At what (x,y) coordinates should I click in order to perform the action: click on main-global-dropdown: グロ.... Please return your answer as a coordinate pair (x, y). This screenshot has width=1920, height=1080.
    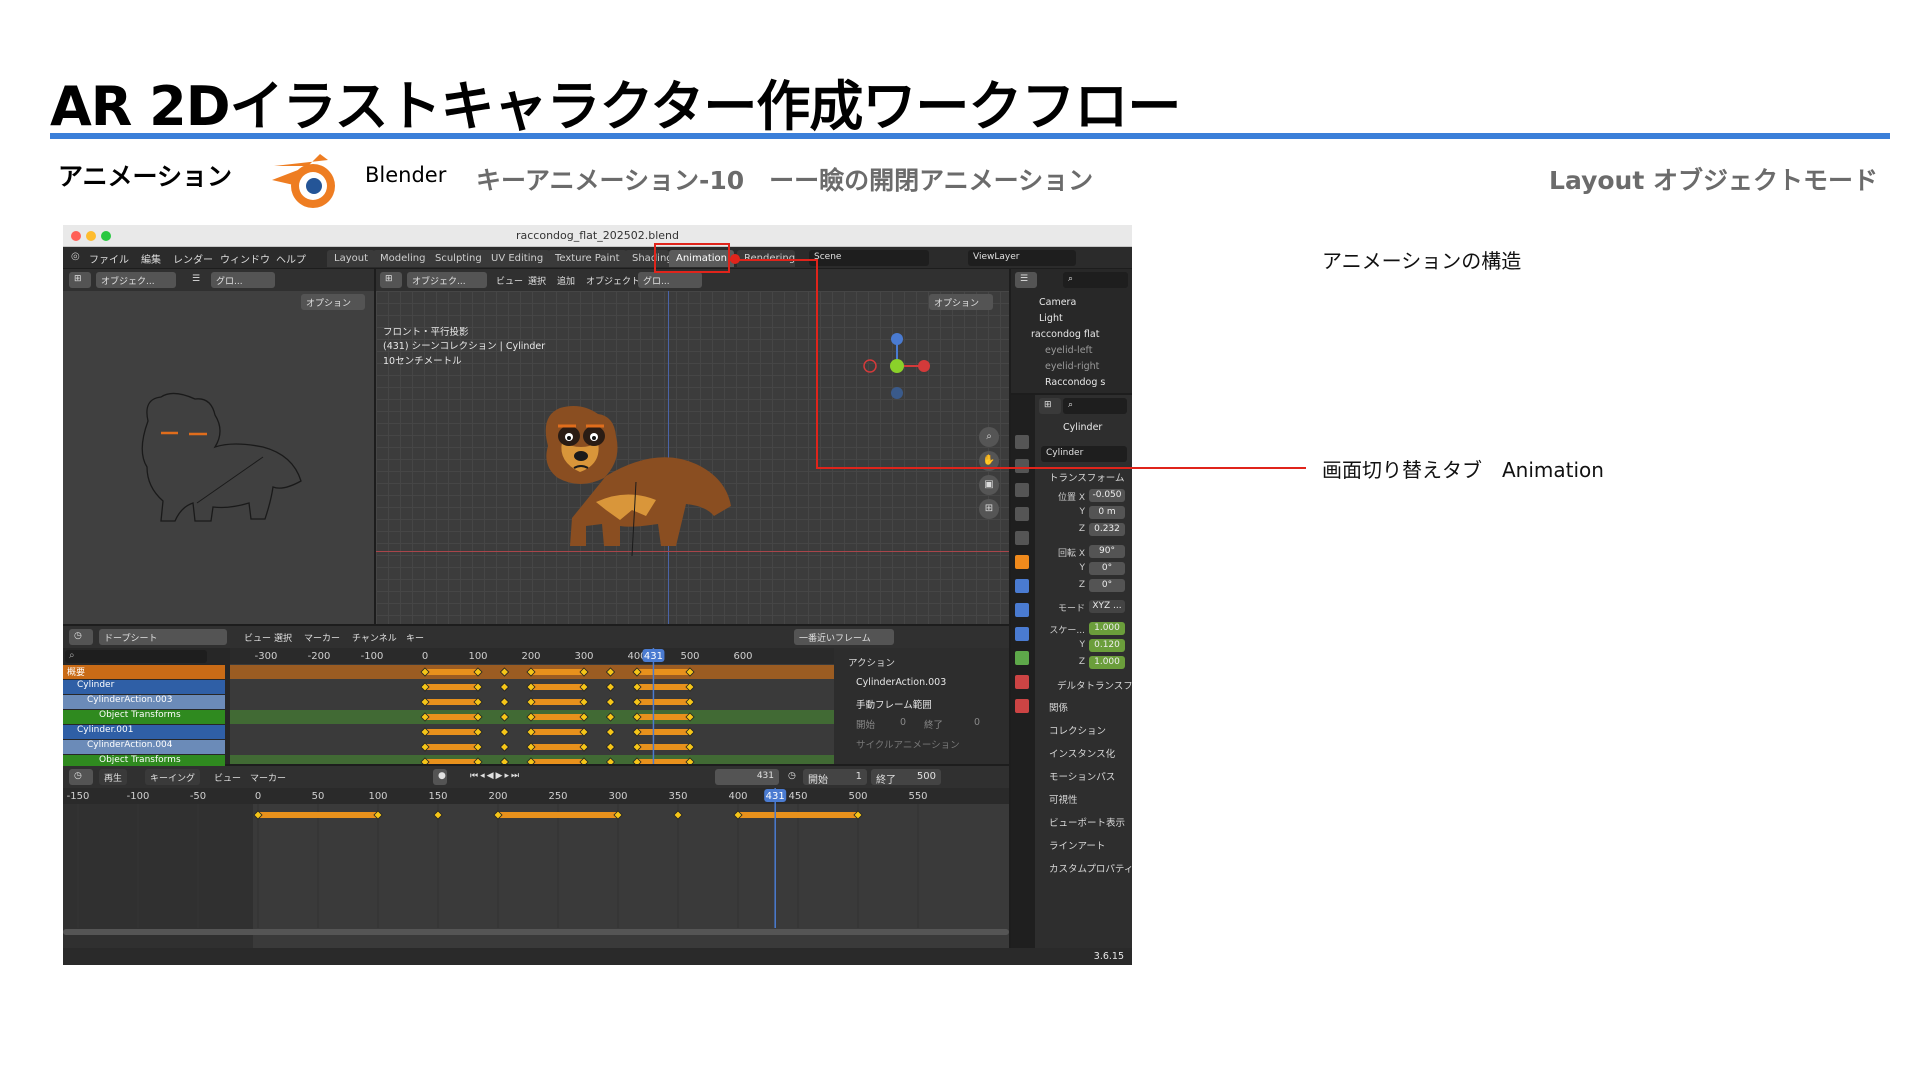
    Looking at the image, I should click on (670, 280).